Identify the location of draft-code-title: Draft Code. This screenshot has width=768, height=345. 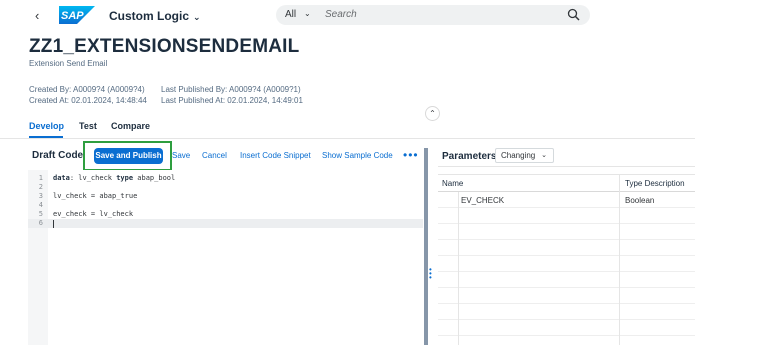
(58, 155).